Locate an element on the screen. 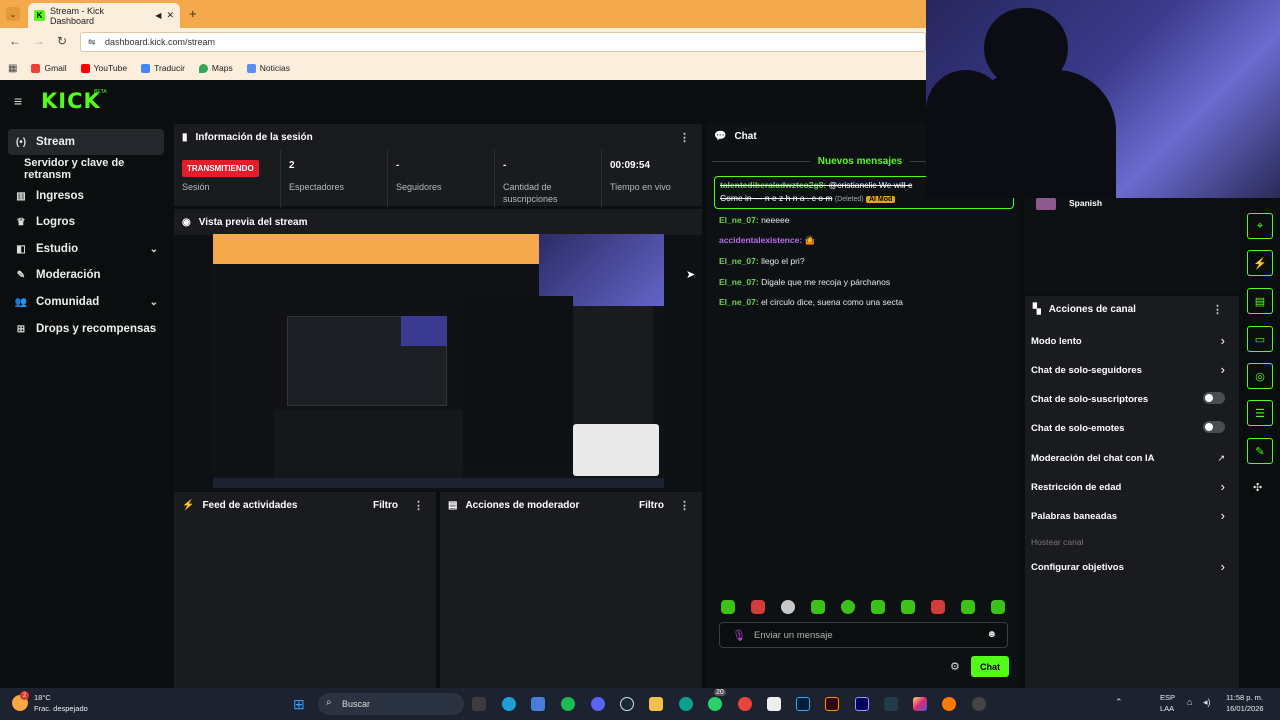 Image resolution: width=1280 pixels, height=720 pixels. action-age-restriction: Restricción de edad › is located at coordinates (1131, 486).